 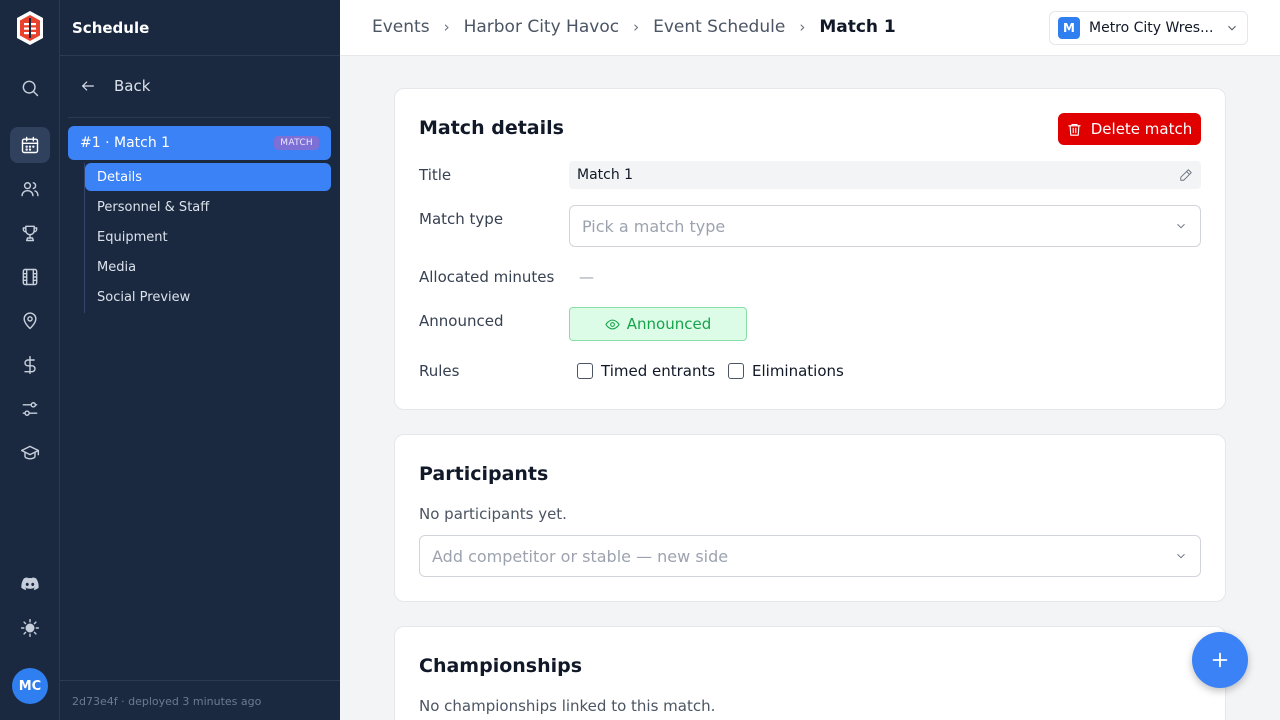 I want to click on eye-icon, so click(x=612, y=324).